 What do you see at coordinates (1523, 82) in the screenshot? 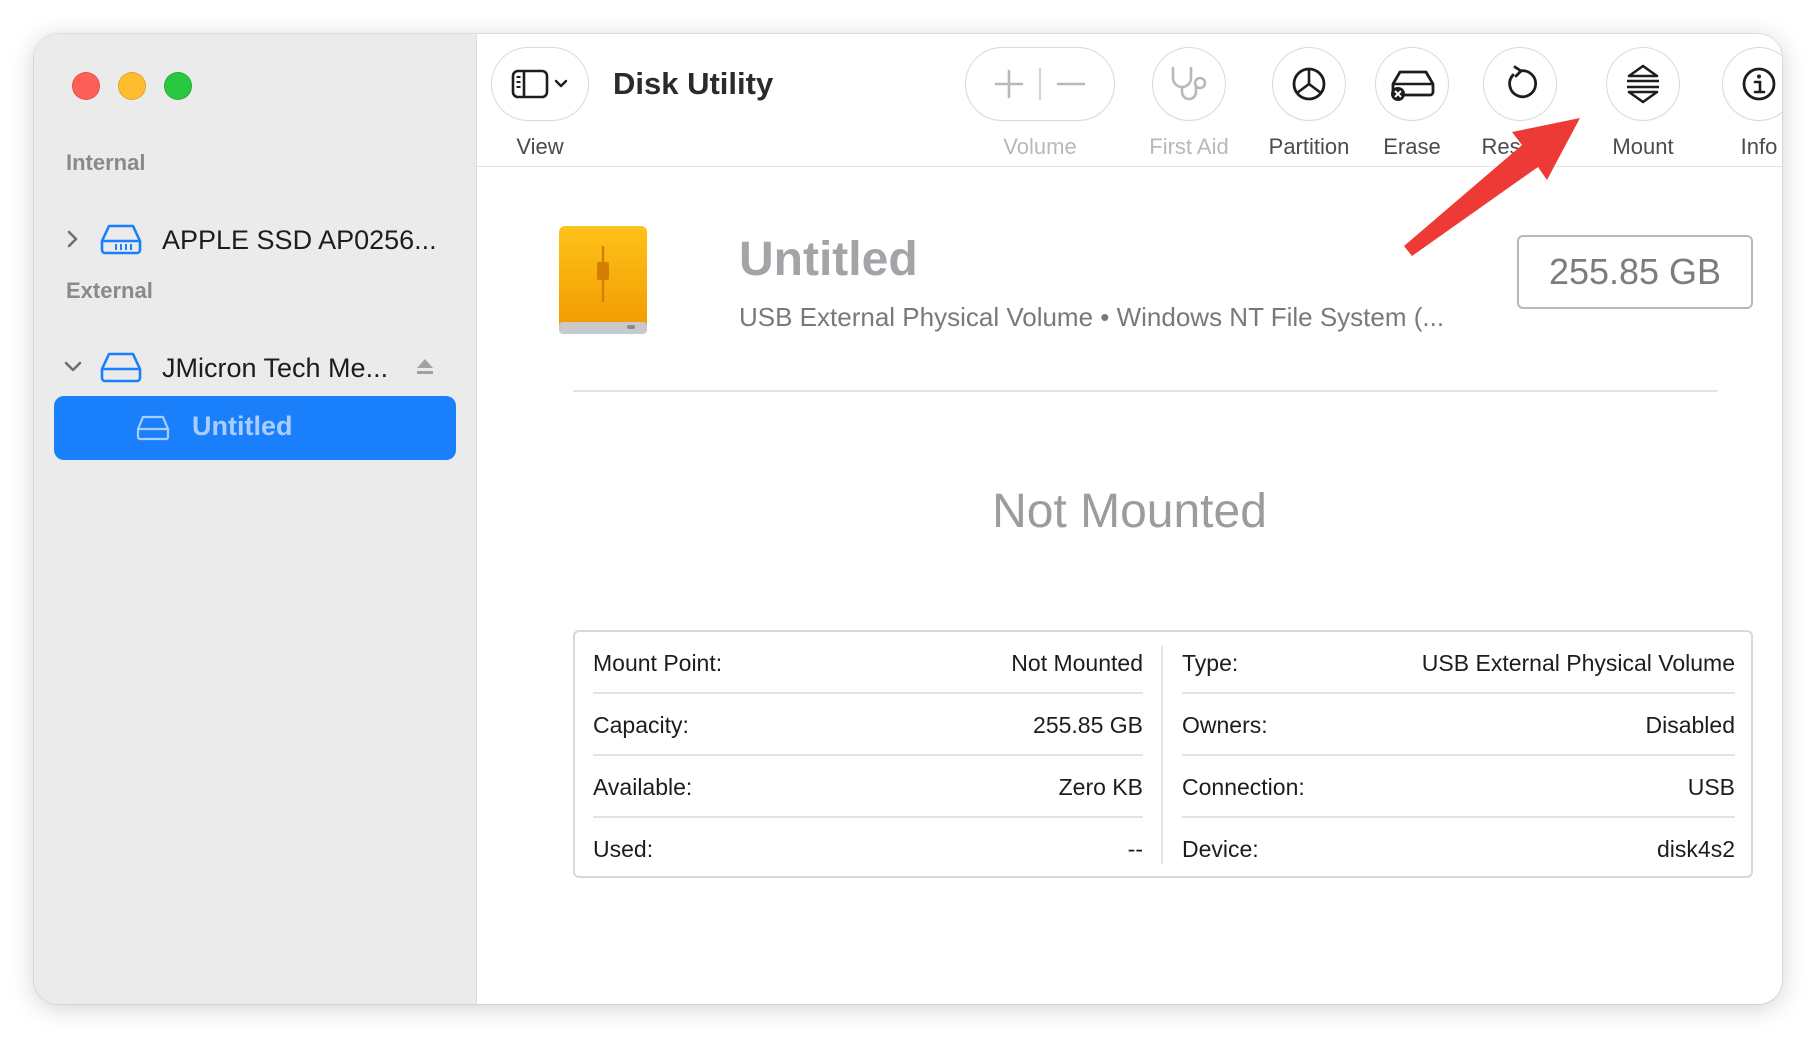
I see `restore-icon` at bounding box center [1523, 82].